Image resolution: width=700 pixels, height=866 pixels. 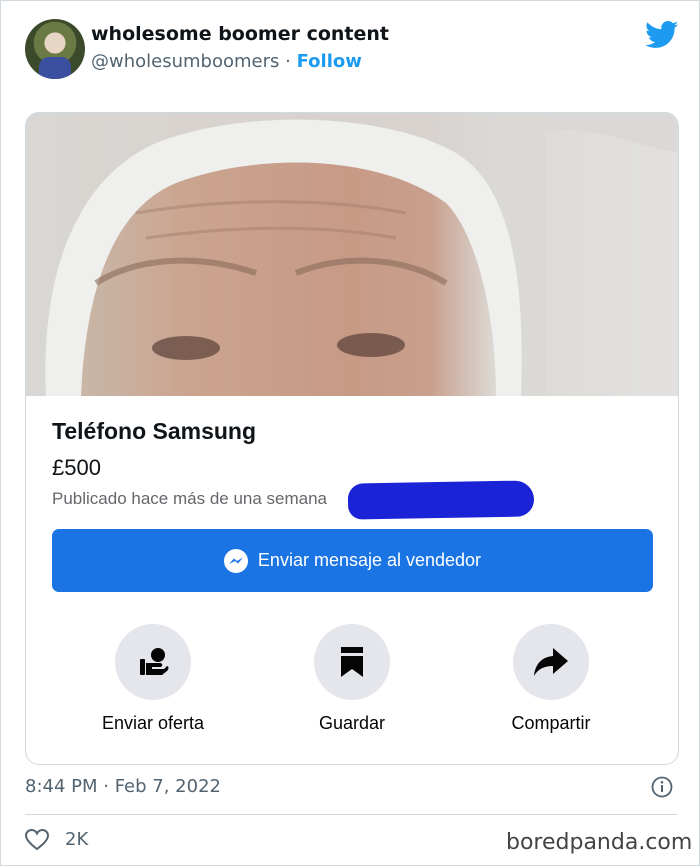 What do you see at coordinates (153, 679) in the screenshot?
I see `action-offer: Enviar oferta` at bounding box center [153, 679].